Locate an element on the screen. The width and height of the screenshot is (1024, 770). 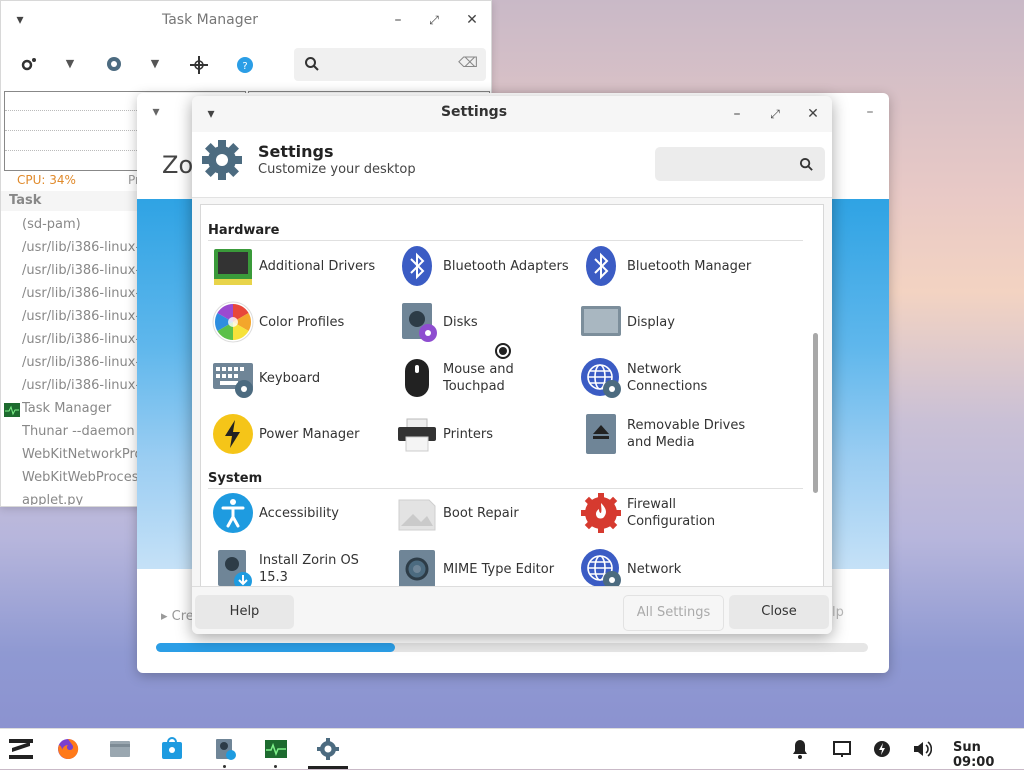
taskbar: Sun 09:00 is located at coordinates (512, 749).